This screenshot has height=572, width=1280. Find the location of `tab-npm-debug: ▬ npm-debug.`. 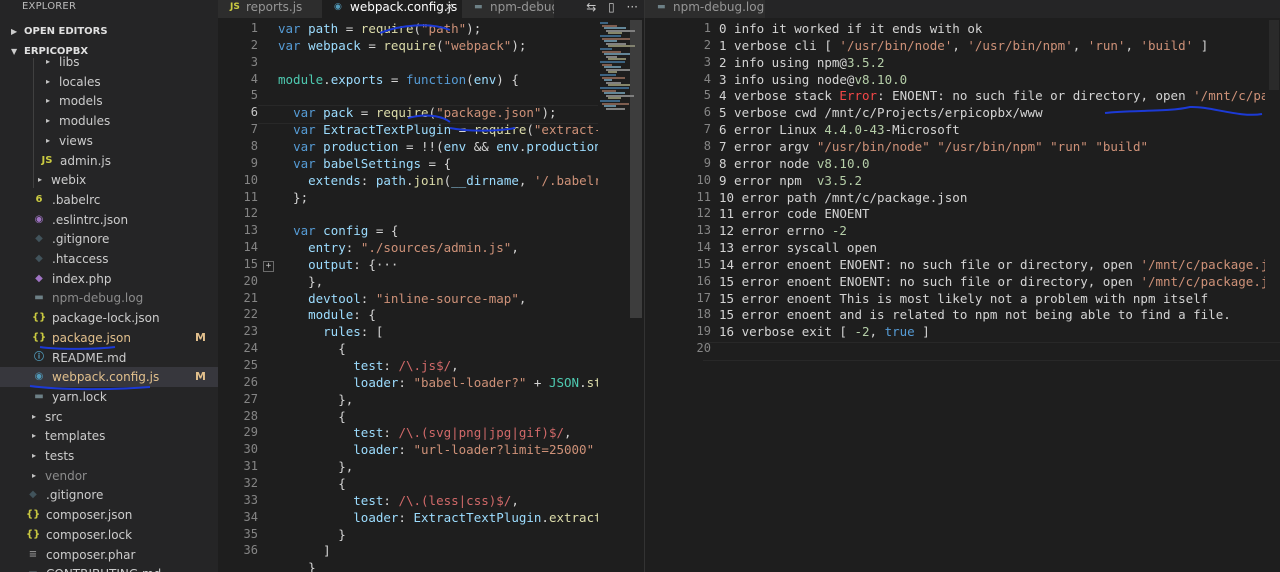

tab-npm-debug: ▬ npm-debug. is located at coordinates (508, 9).